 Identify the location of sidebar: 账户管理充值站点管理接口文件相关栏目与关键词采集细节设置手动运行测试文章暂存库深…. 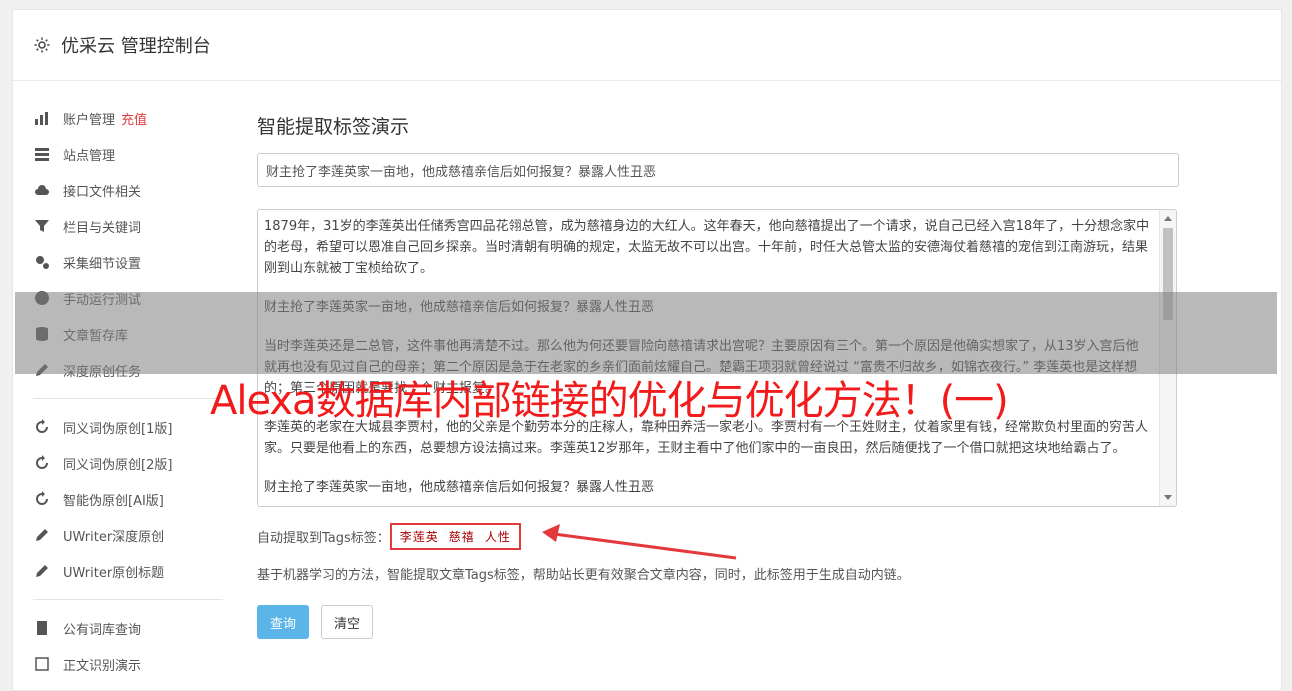
(128, 391).